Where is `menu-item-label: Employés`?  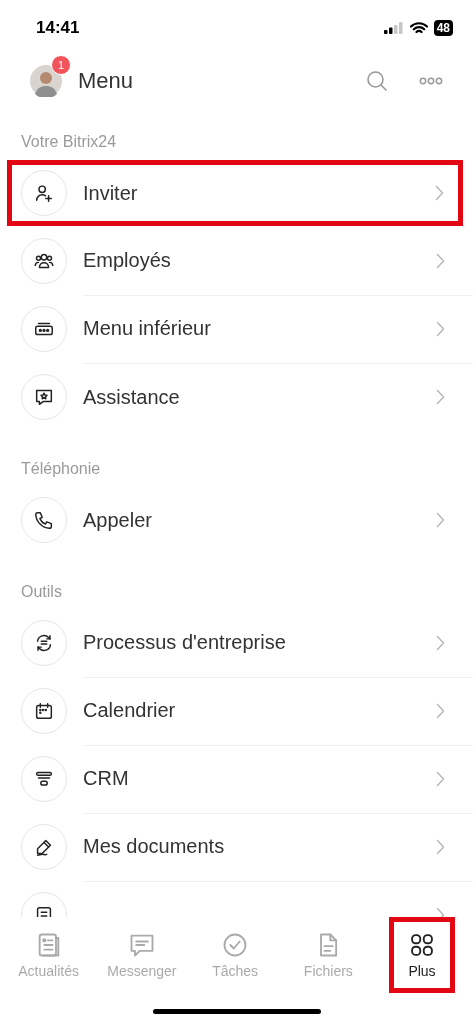 menu-item-label: Employés is located at coordinates (127, 260).